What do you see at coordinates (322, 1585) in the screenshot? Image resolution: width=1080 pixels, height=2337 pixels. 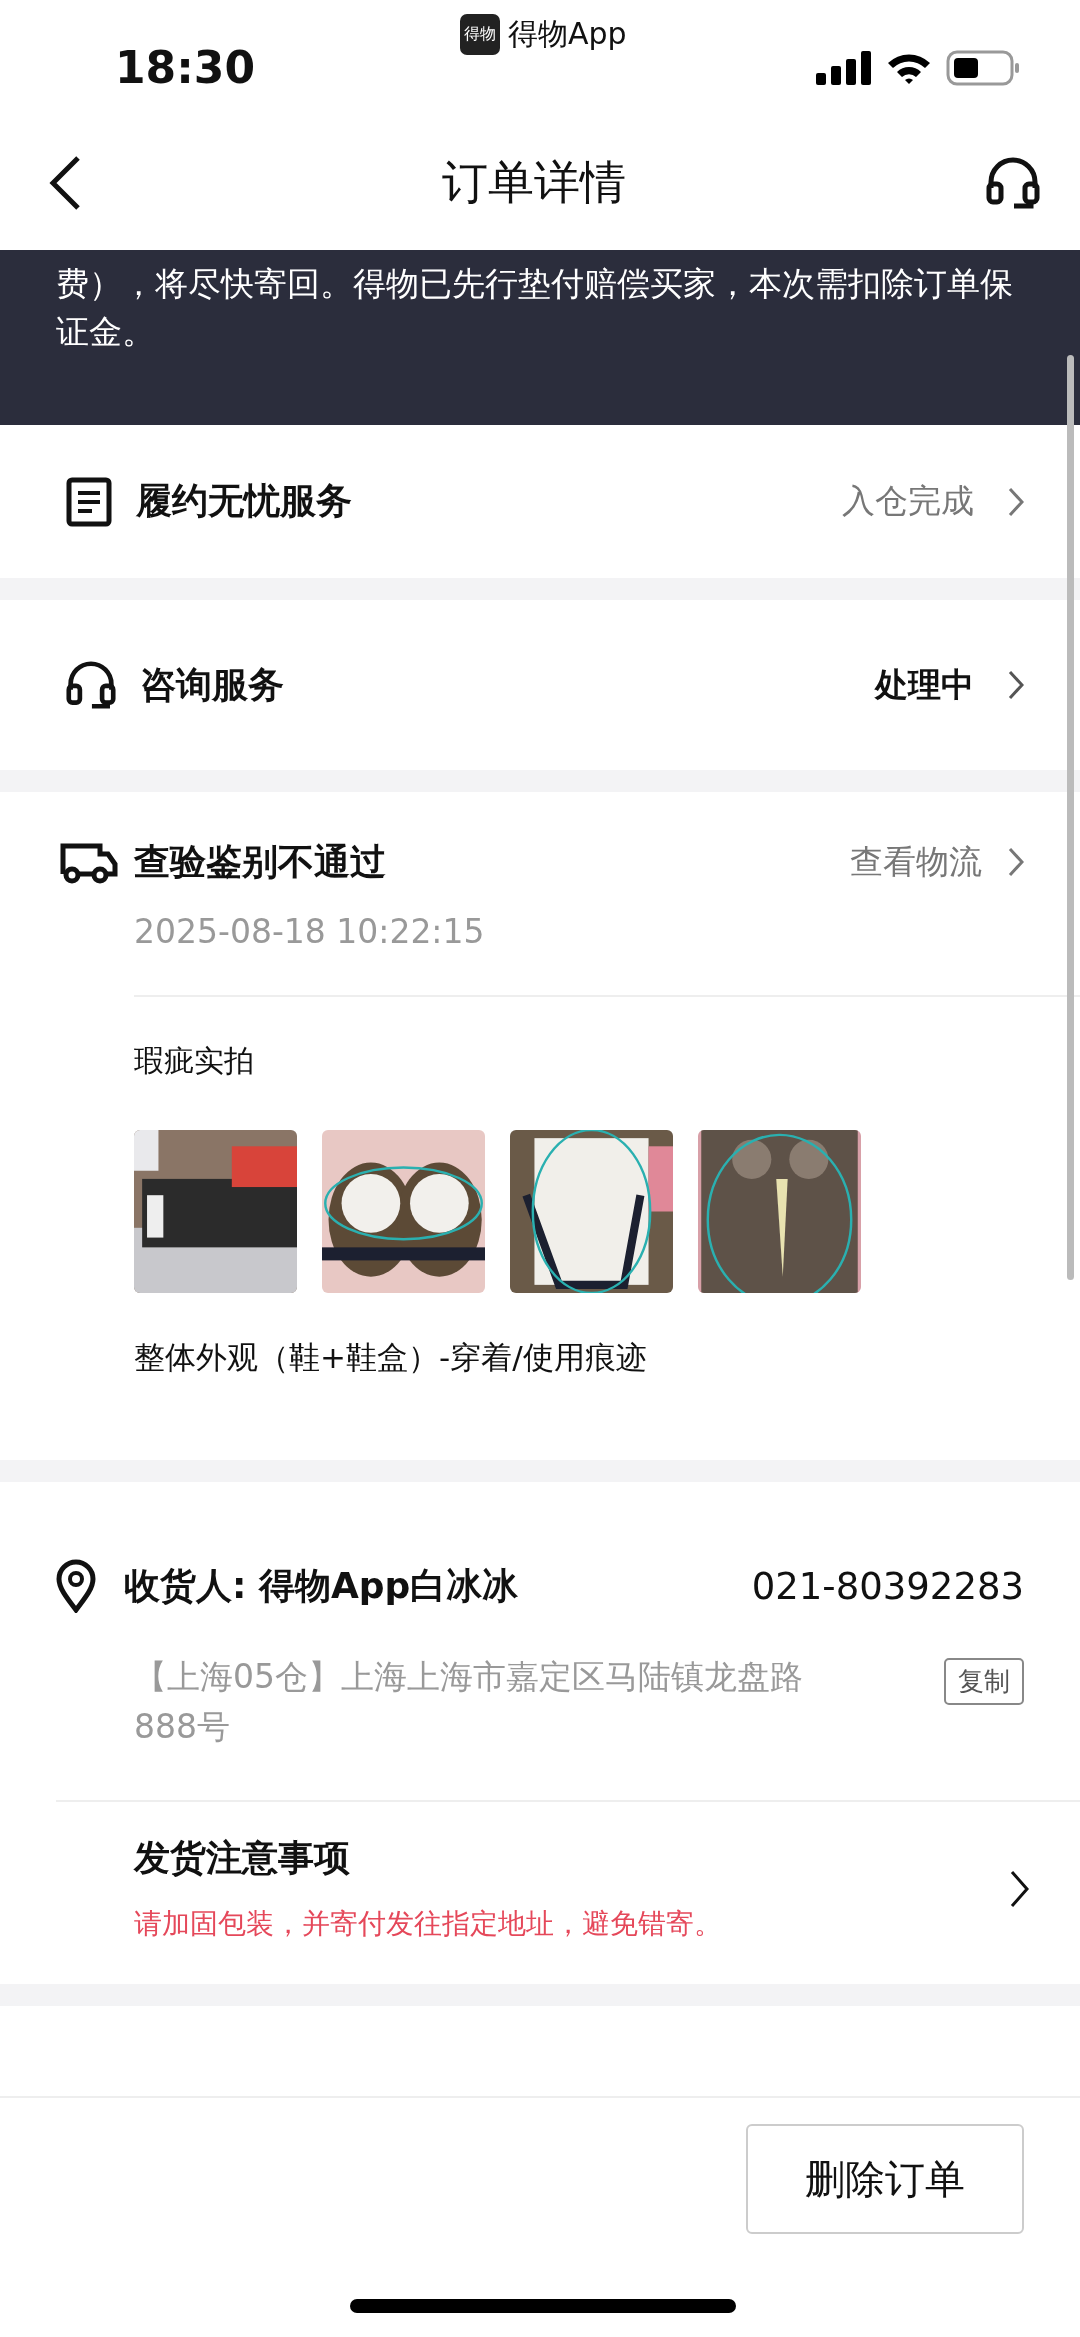 I see `consignee-name: 收货人: 得物App白冰冰` at bounding box center [322, 1585].